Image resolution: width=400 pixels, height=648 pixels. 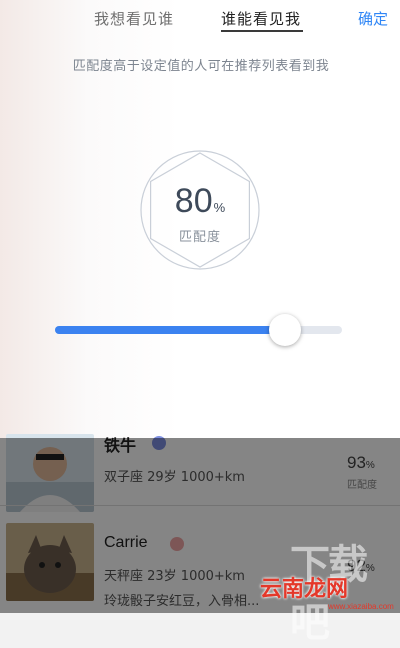 I want to click on tab-who-sees-me: 谁能看见我, so click(x=261, y=18).